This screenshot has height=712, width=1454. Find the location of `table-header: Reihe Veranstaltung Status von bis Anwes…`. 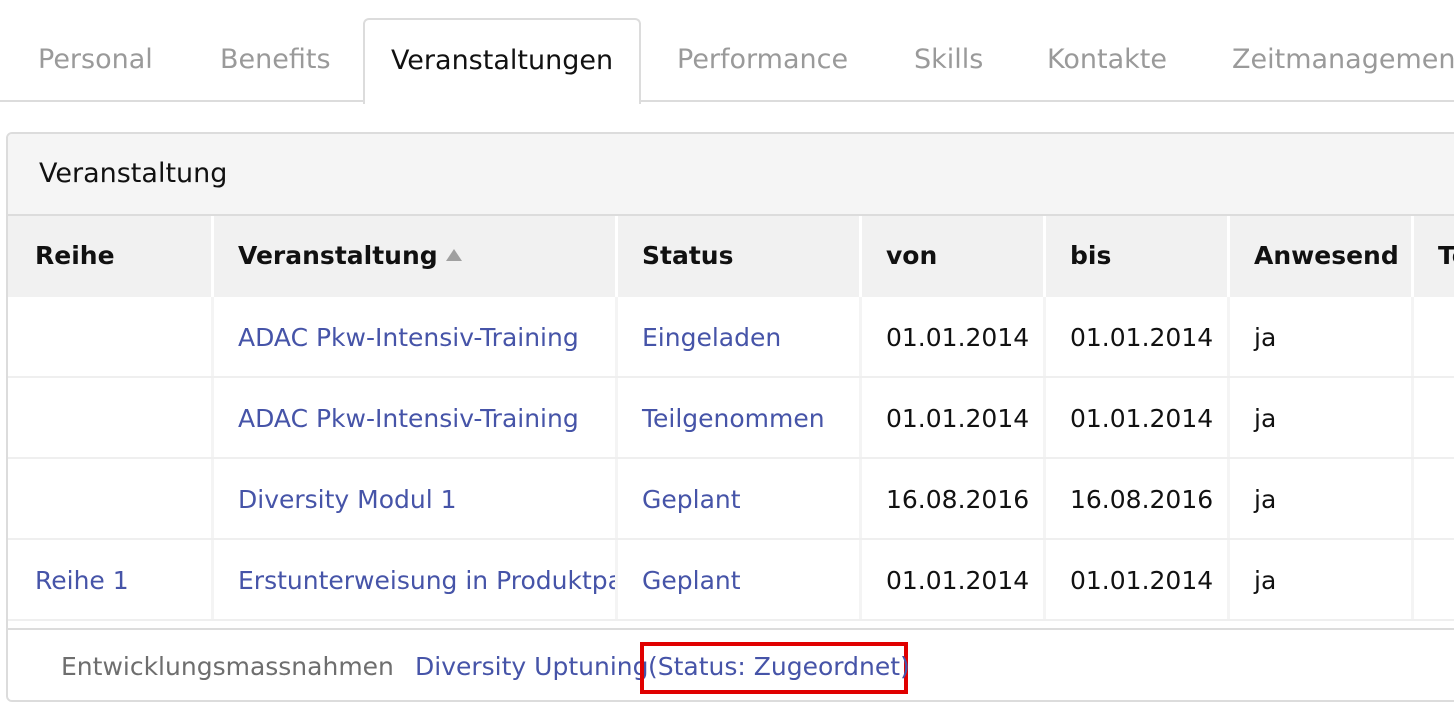

table-header: Reihe Veranstaltung Status von bis Anwes… is located at coordinates (731, 256).